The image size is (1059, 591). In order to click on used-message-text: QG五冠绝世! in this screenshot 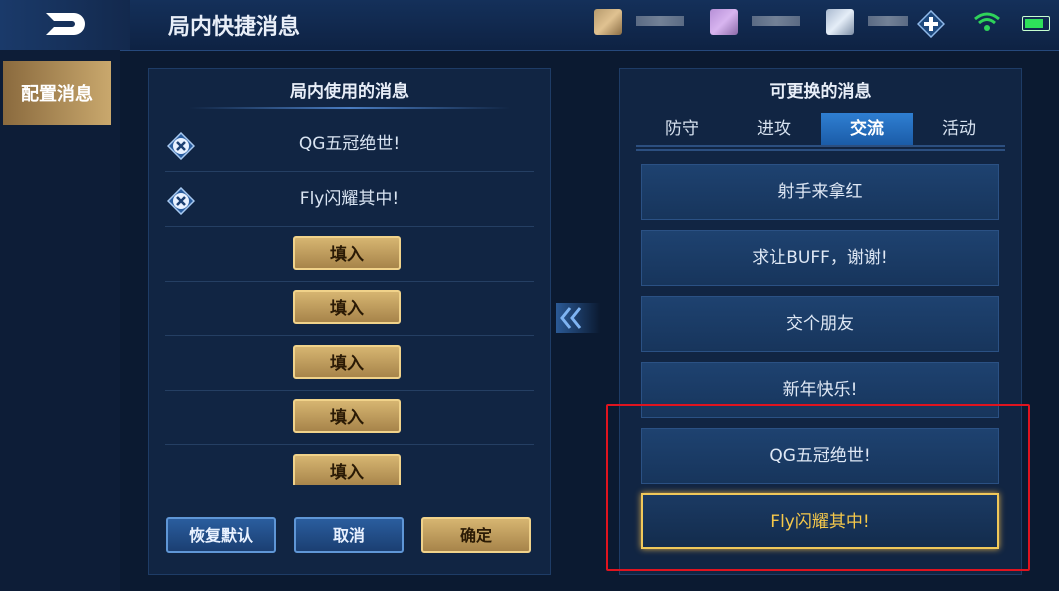, I will do `click(349, 144)`.